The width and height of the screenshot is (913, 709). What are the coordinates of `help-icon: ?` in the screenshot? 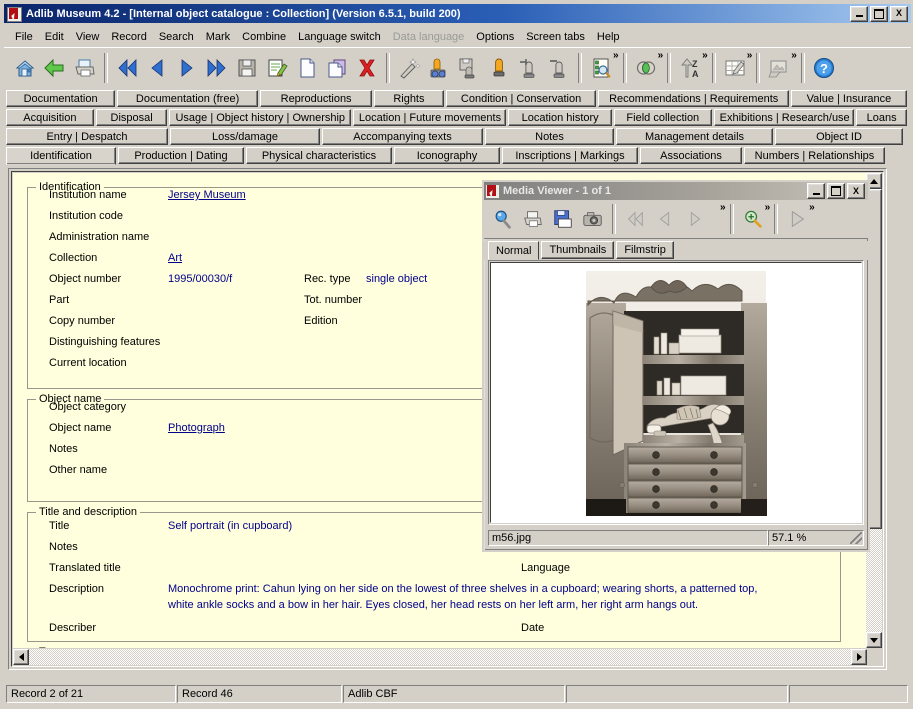 It's located at (824, 68).